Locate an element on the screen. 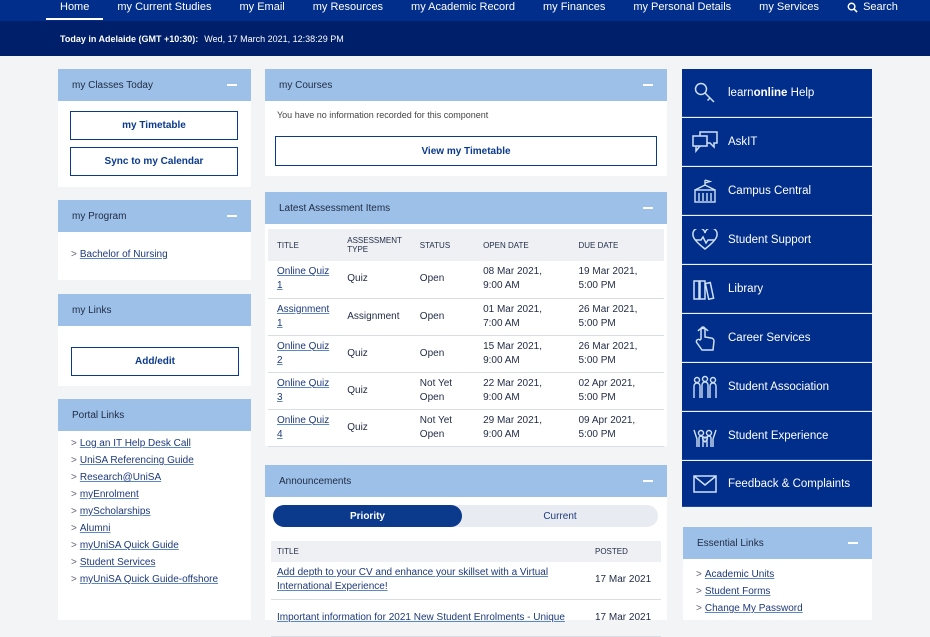  timetable-button: my Timetable is located at coordinates (154, 125).